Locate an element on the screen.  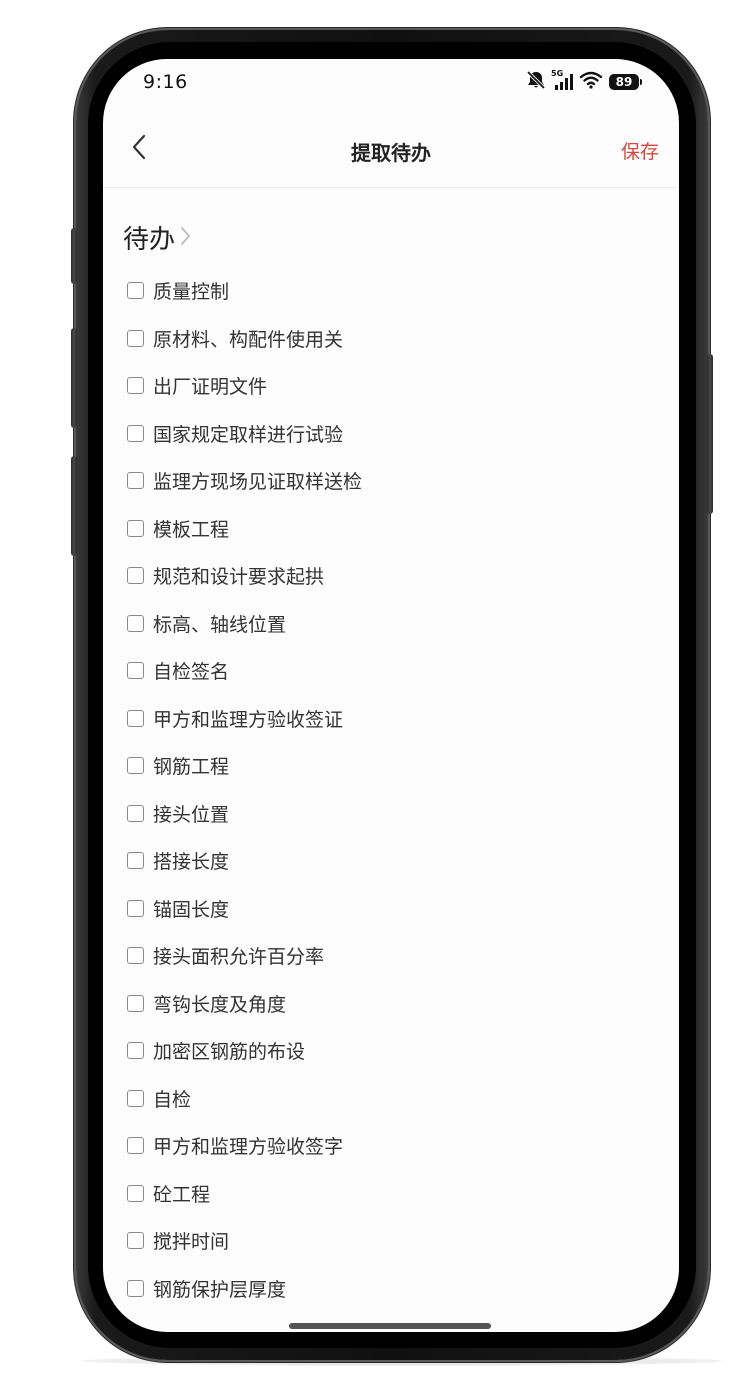
volume-up-button is located at coordinates (74, 378).